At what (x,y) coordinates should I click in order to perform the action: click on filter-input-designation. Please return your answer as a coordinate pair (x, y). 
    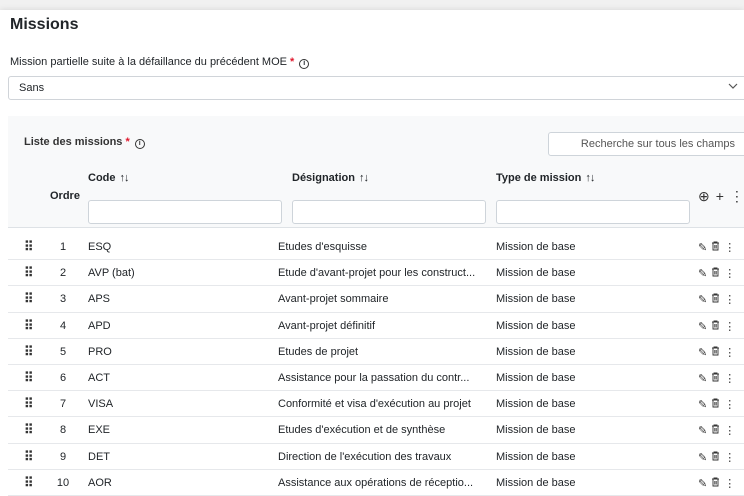
    Looking at the image, I should click on (389, 212).